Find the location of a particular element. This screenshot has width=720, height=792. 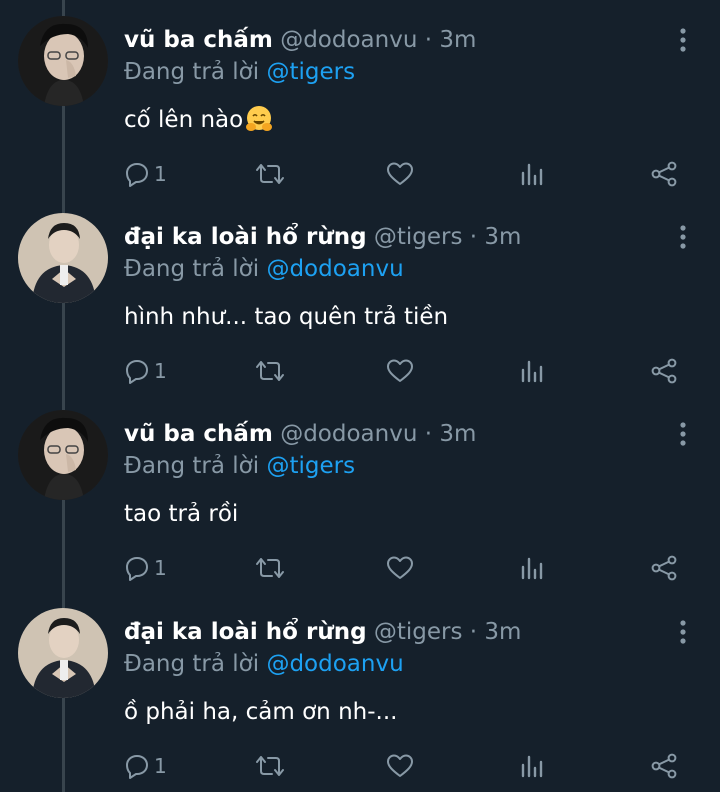

tweet-text-content: cố lên nào is located at coordinates (184, 120).